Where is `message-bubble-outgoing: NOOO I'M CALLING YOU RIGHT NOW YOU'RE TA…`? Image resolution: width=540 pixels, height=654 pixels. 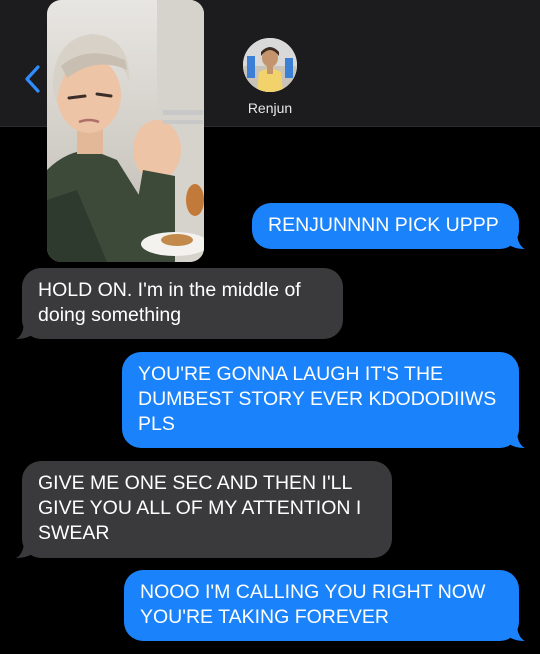 message-bubble-outgoing: NOOO I'M CALLING YOU RIGHT NOW YOU'RE TA… is located at coordinates (324, 605).